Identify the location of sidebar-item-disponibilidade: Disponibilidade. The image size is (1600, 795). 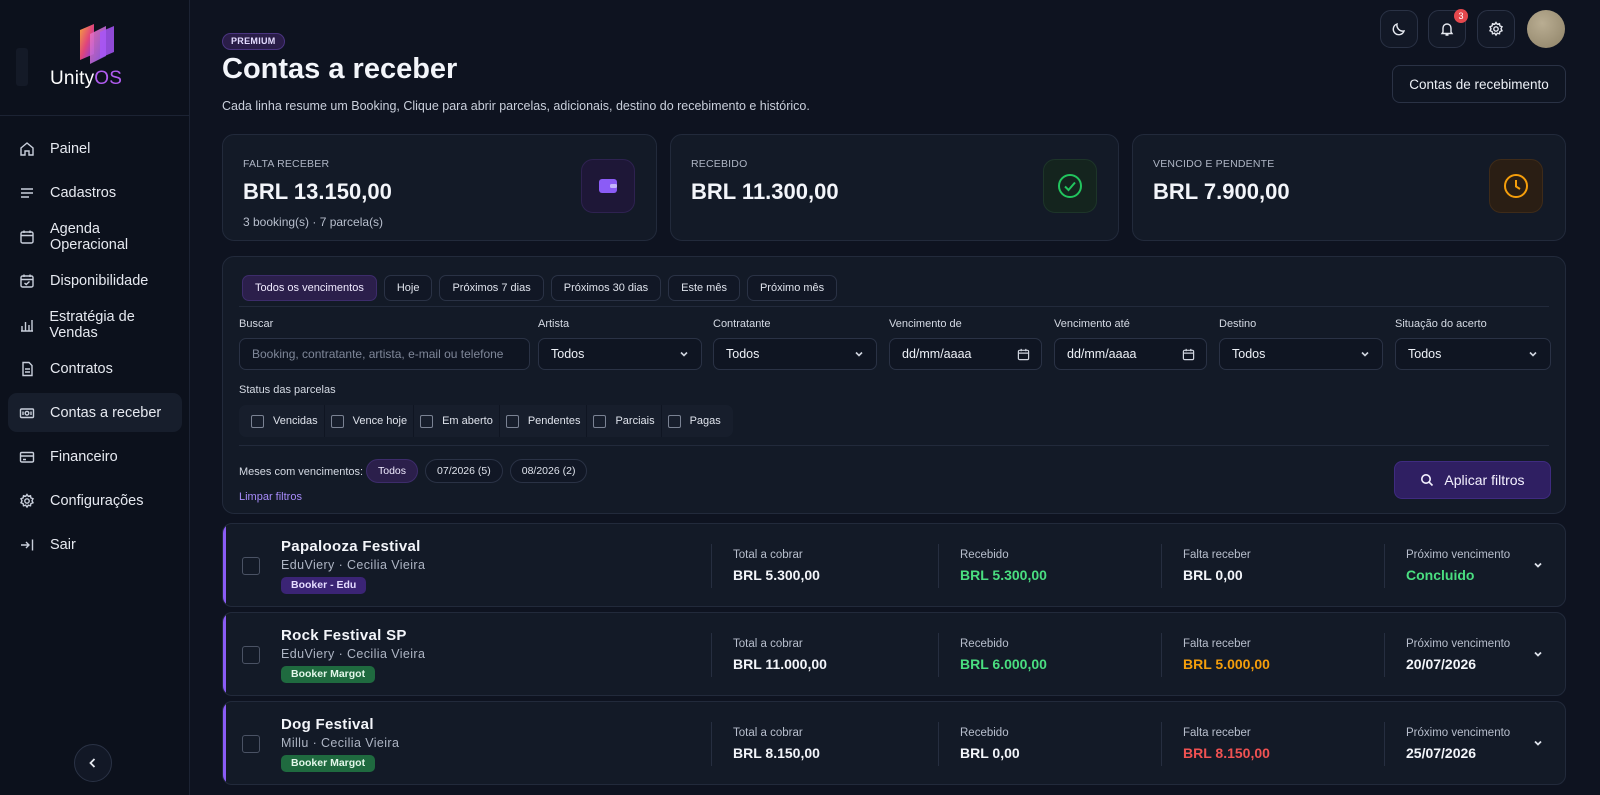
(95, 280).